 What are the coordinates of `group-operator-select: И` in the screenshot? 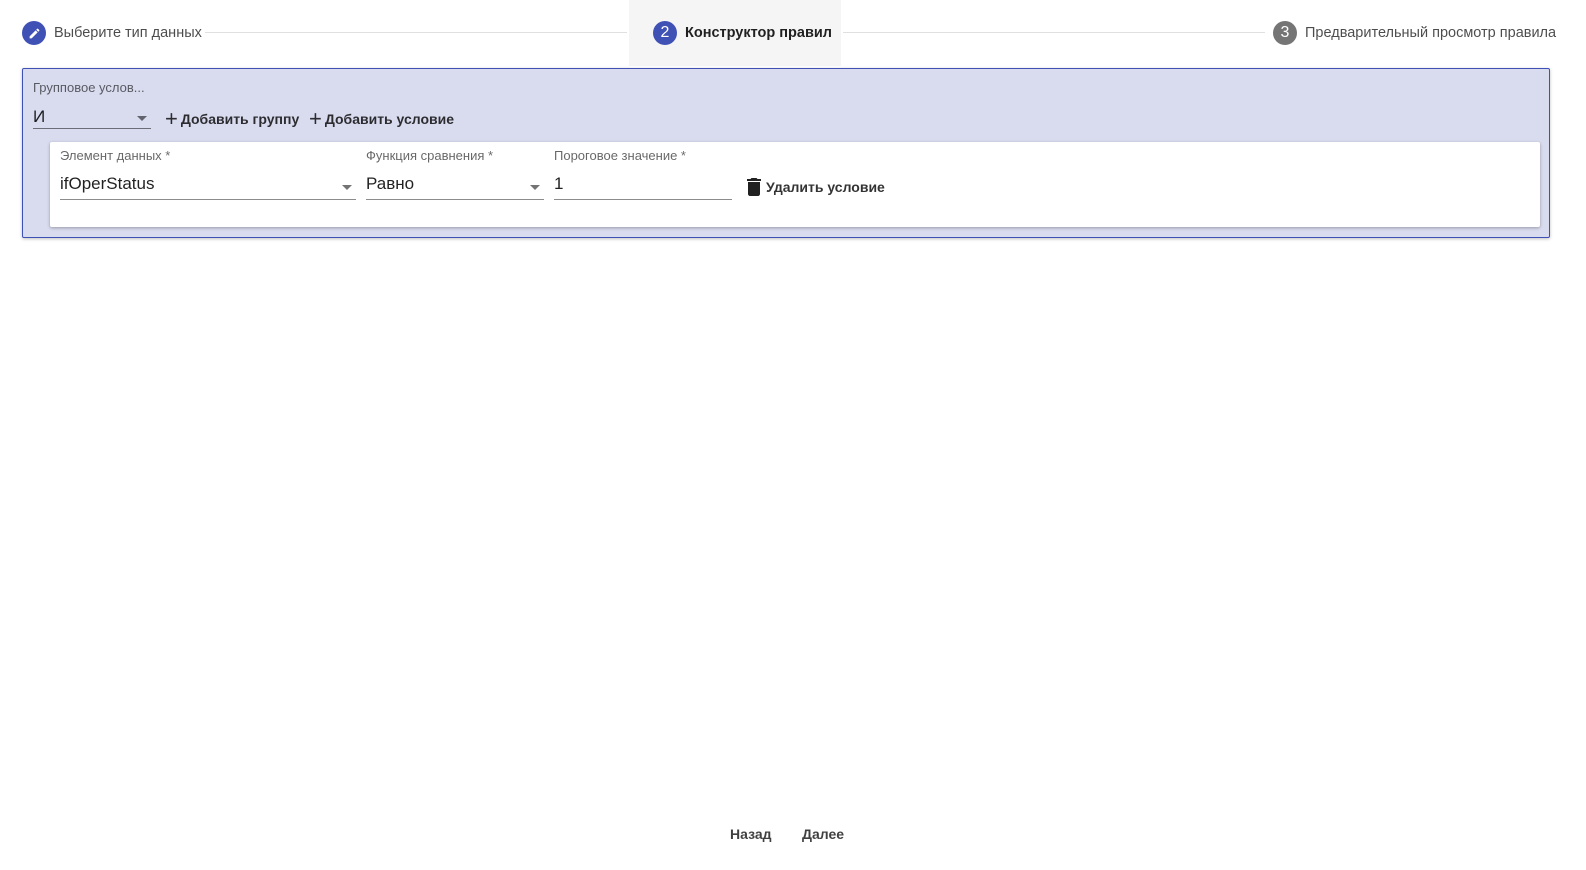 It's located at (92, 118).